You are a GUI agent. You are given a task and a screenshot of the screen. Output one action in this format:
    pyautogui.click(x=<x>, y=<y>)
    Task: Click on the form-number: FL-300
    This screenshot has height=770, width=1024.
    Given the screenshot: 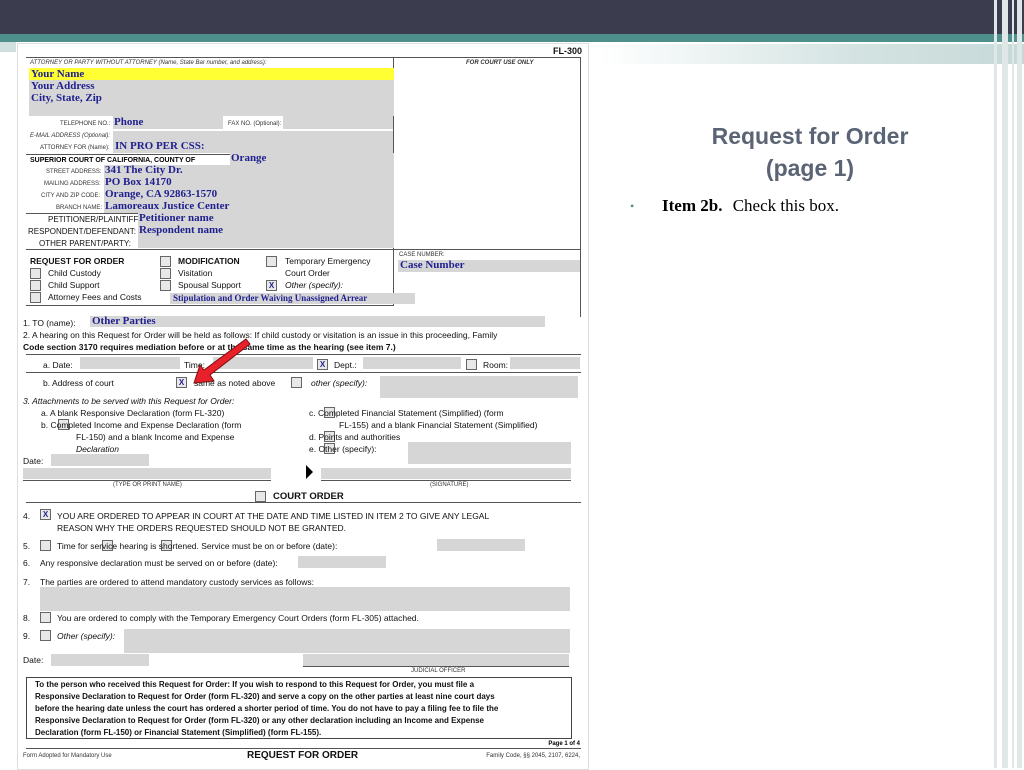 What is the action you would take?
    pyautogui.click(x=567, y=51)
    